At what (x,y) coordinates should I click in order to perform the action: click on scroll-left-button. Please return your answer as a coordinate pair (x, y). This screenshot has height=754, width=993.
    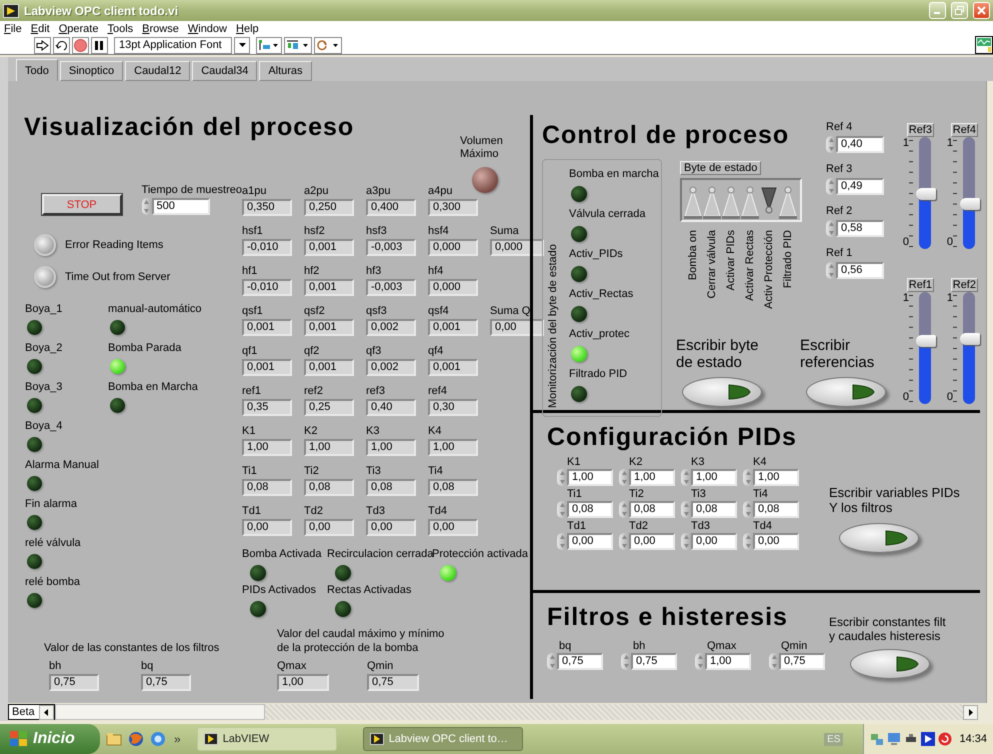
    Looking at the image, I should click on (46, 712).